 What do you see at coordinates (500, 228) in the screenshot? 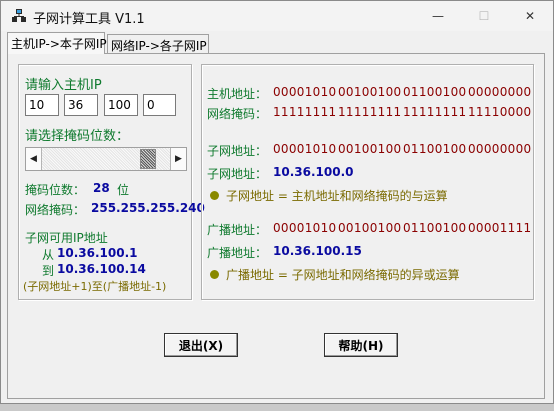
I see `bcast-addr-bin-4: 00001111` at bounding box center [500, 228].